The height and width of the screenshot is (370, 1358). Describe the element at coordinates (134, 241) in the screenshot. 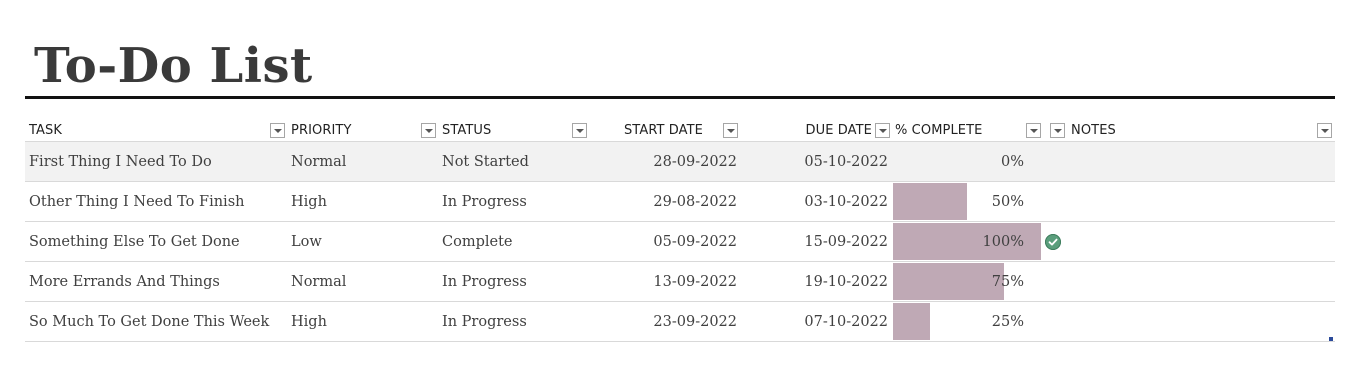

I see `task-cell: Something Else To Get Done` at that location.